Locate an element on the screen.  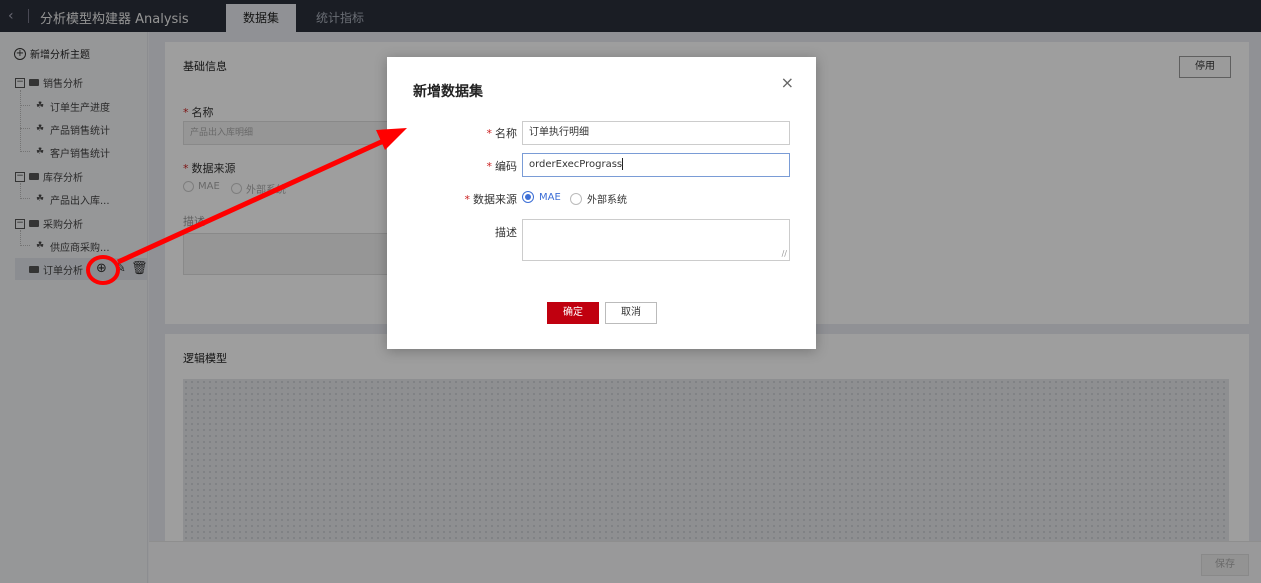
dialog-radio-mae: MAE is located at coordinates (541, 197).